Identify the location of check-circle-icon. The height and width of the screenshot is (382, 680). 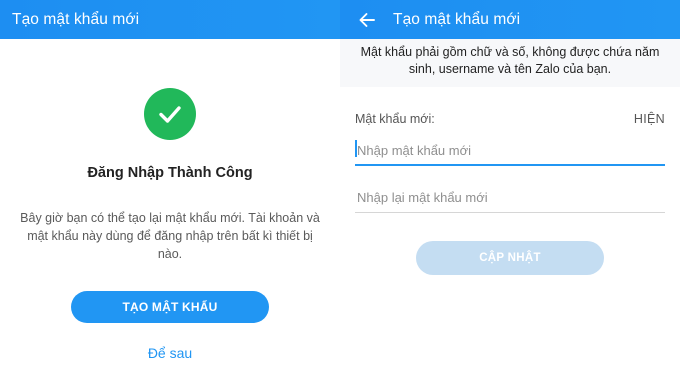
(170, 114).